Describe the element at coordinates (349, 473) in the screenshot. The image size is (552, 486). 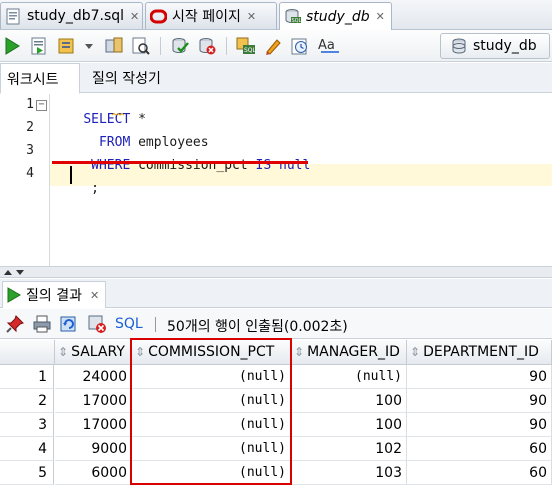
I see `table-cell: 103` at that location.